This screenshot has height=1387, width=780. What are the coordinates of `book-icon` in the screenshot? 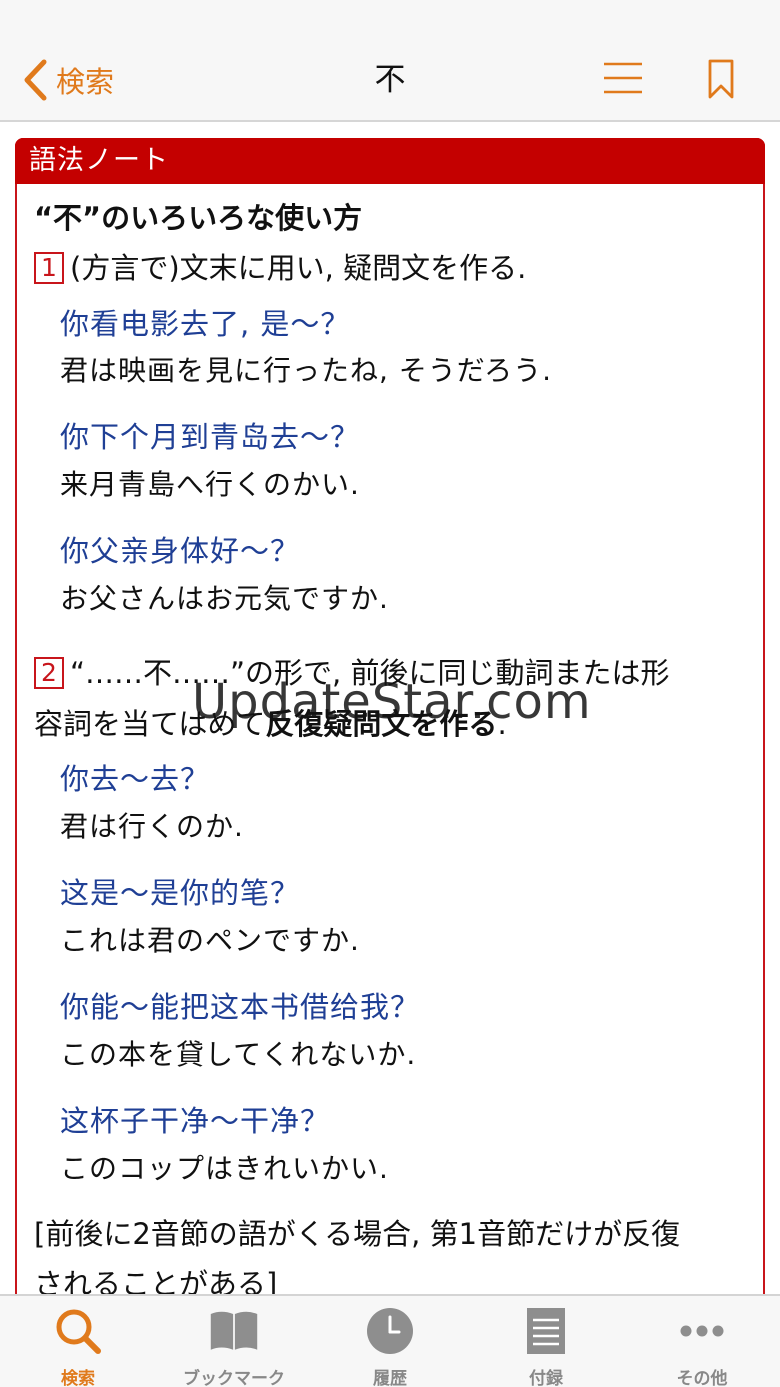 It's located at (234, 1330).